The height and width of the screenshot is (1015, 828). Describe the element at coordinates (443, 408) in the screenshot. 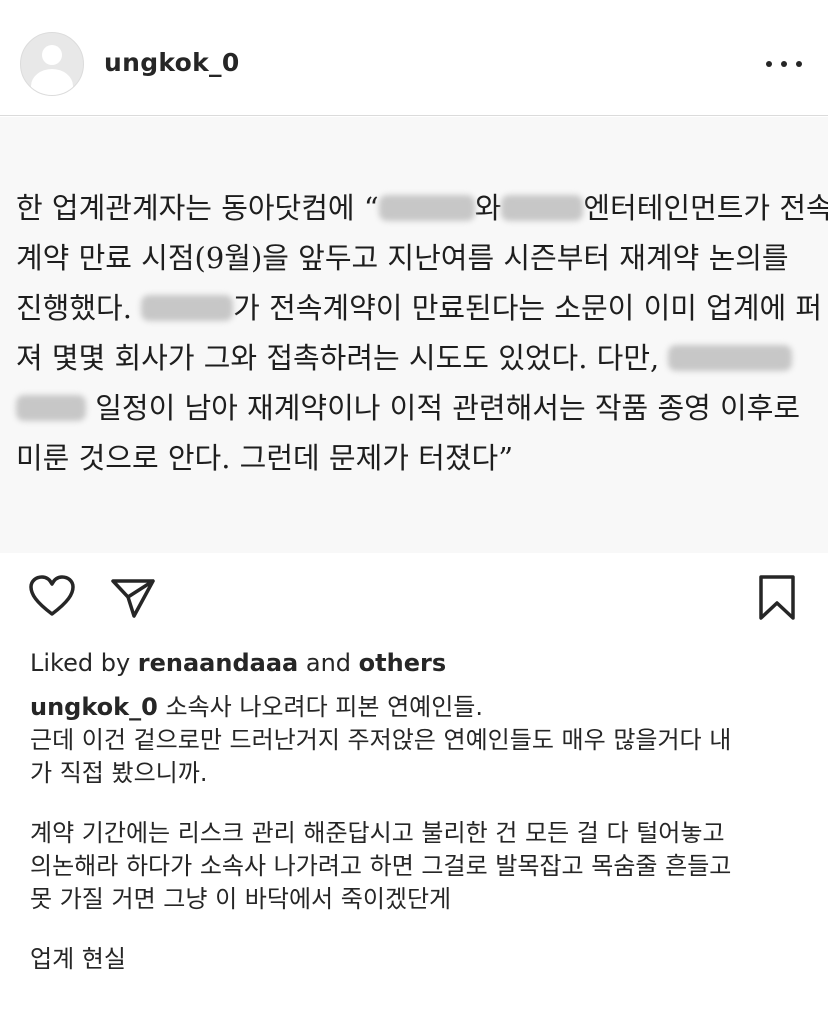

I see `scanned-text-fragment: 일정이 남아 재계약이나 이적 관련해서는 작품 종영 이후로` at that location.